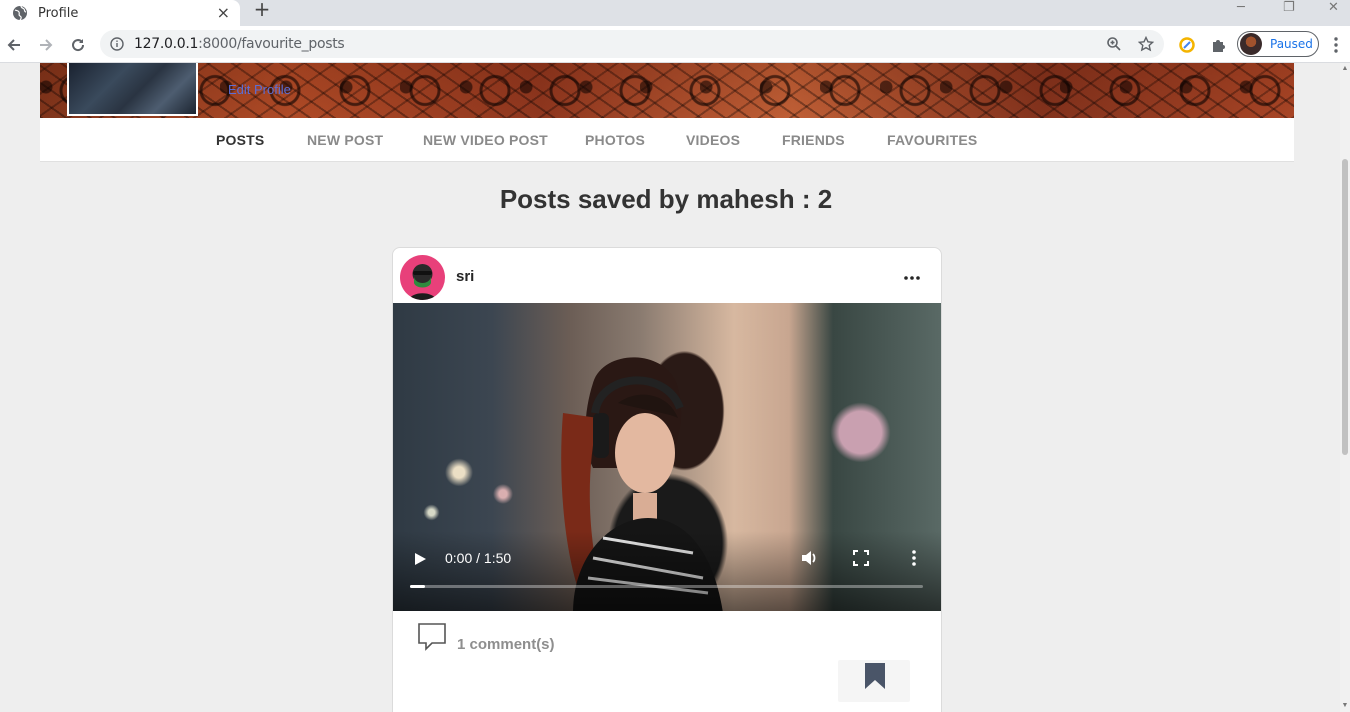  Describe the element at coordinates (914, 558) in the screenshot. I see `video-options-icon` at that location.